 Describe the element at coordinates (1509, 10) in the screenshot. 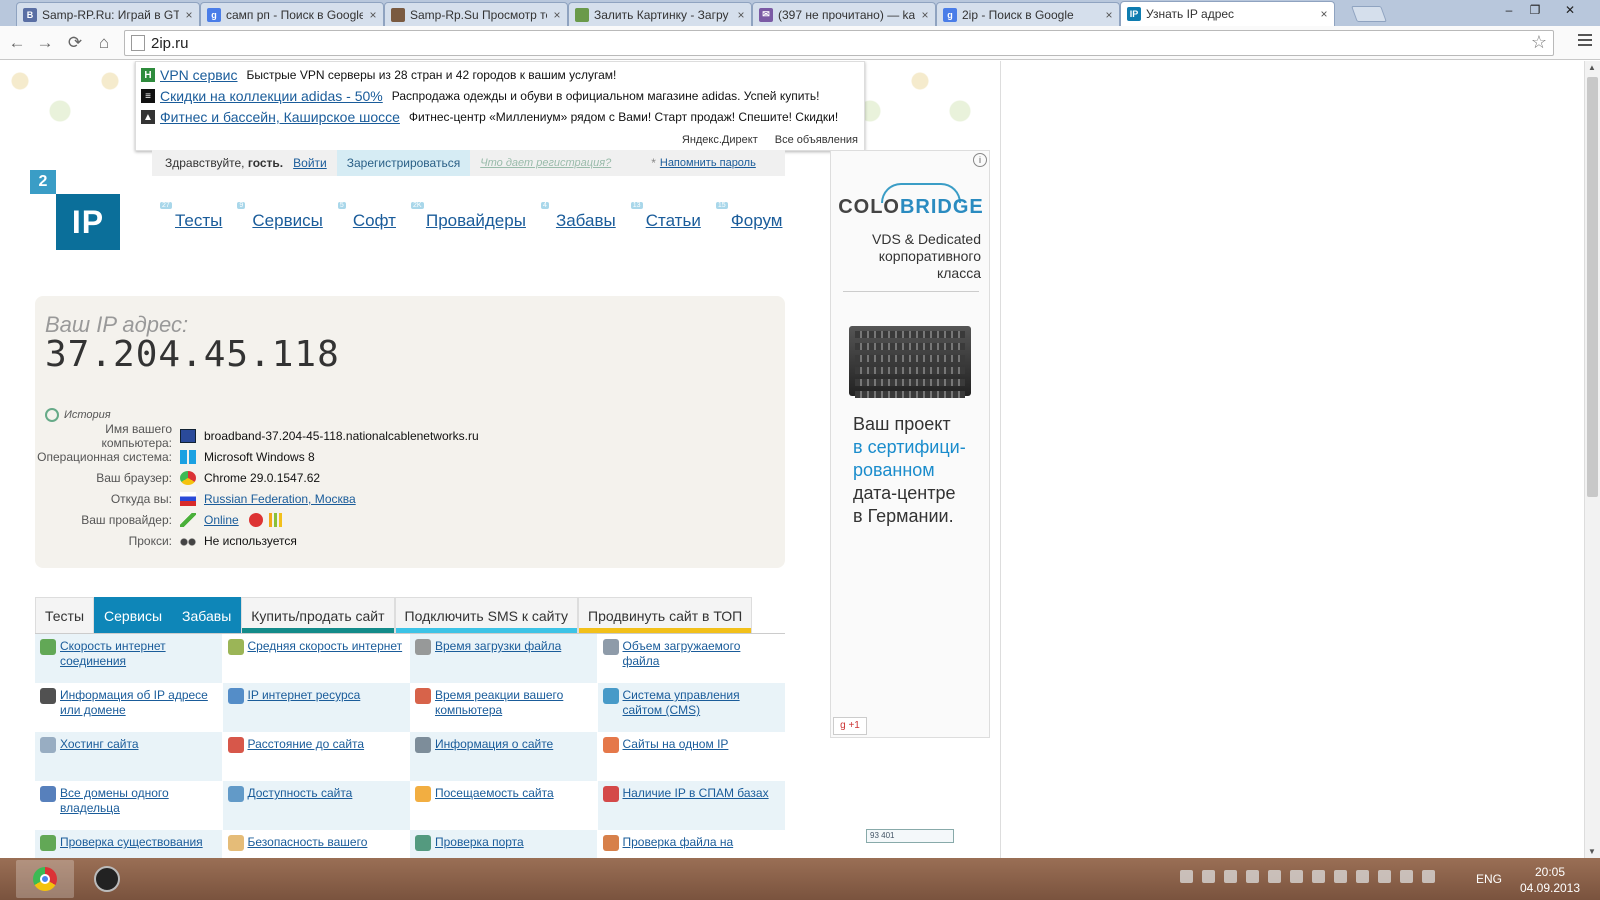

I see `minimize-button: ‒` at that location.